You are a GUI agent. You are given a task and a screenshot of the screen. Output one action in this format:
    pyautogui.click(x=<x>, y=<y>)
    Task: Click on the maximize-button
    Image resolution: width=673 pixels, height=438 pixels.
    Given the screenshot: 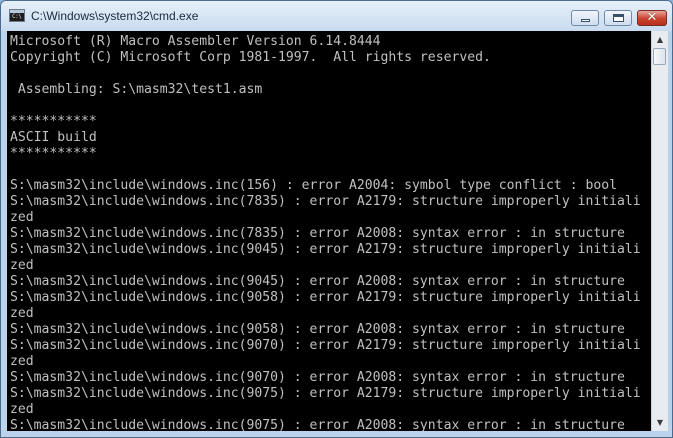 What is the action you would take?
    pyautogui.click(x=618, y=18)
    